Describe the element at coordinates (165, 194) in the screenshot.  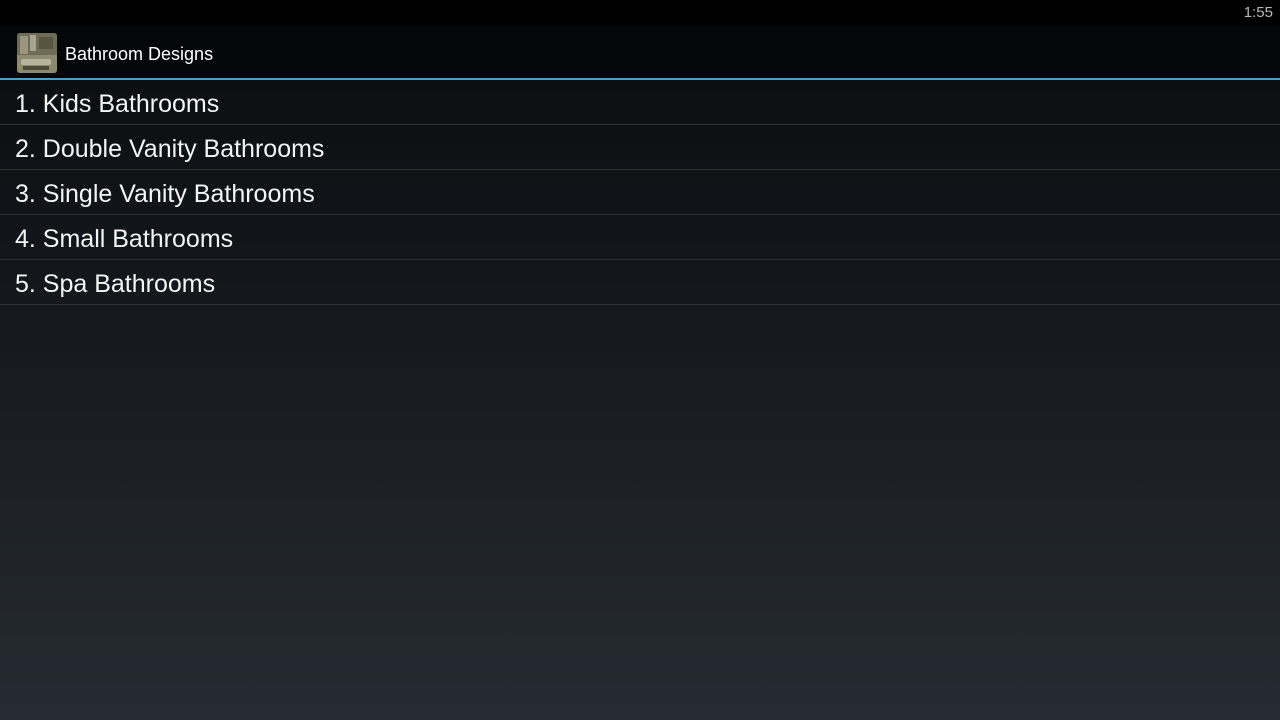
I see `list-item-label: 3. Single Vanity Bathrooms` at that location.